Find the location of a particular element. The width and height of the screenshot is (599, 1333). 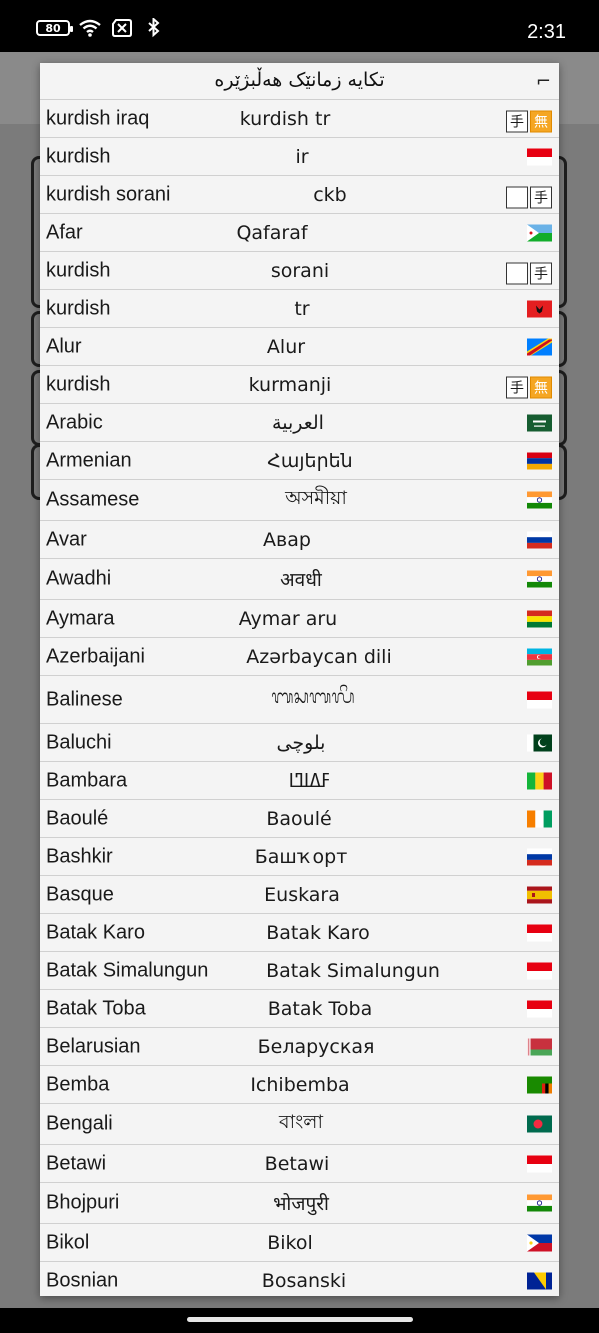

language-name-english: Batak Karo is located at coordinates (95, 932).